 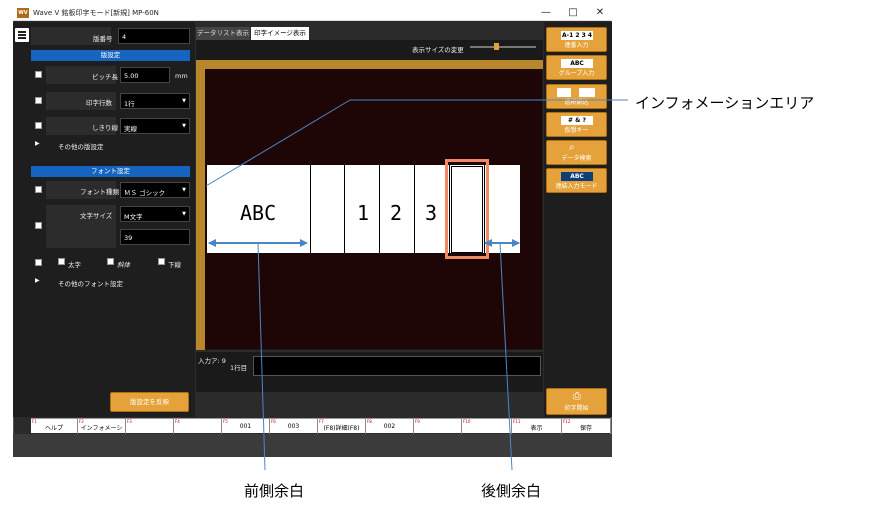 I want to click on front-margin-arrowhead-right, so click(x=304, y=243).